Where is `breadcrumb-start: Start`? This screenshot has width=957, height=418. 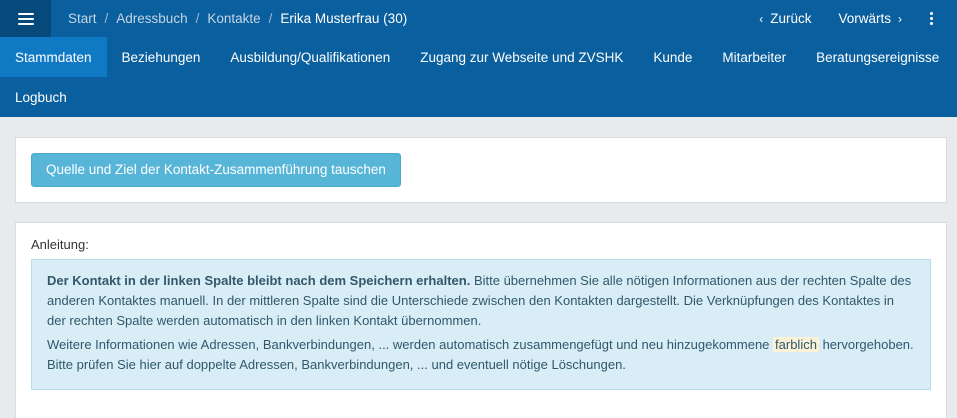
breadcrumb-start: Start is located at coordinates (82, 18).